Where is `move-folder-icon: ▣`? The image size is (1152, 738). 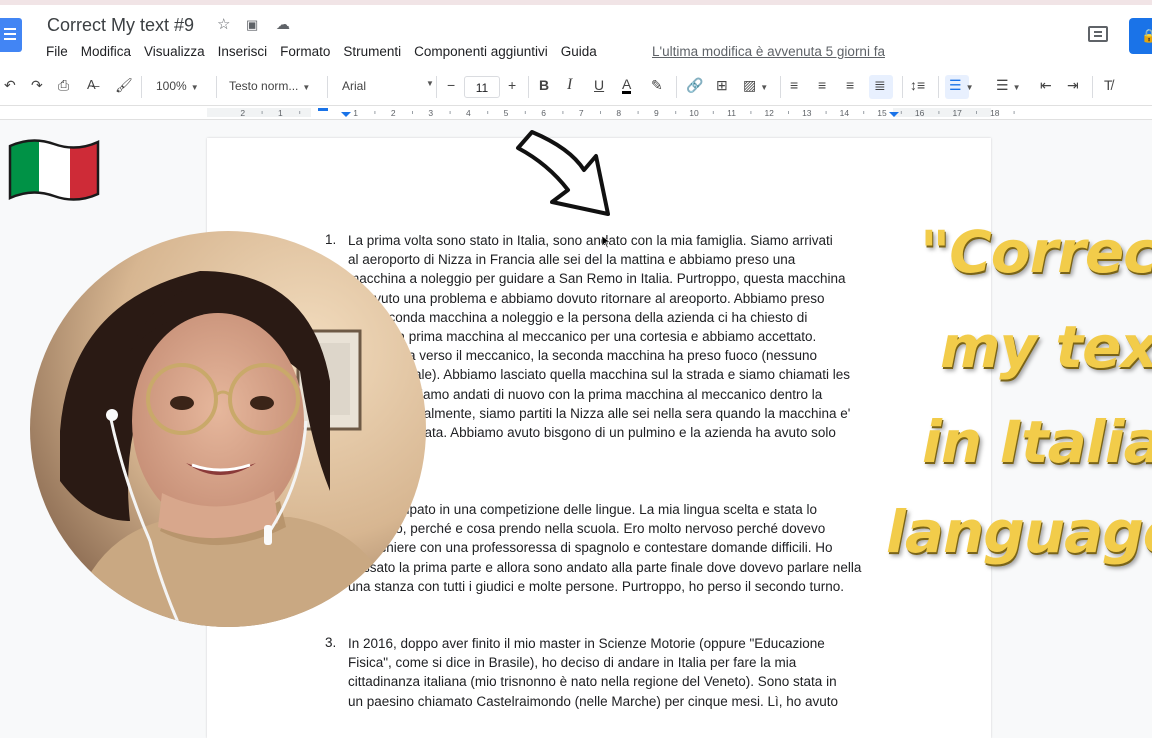
move-folder-icon: ▣ is located at coordinates (252, 25).